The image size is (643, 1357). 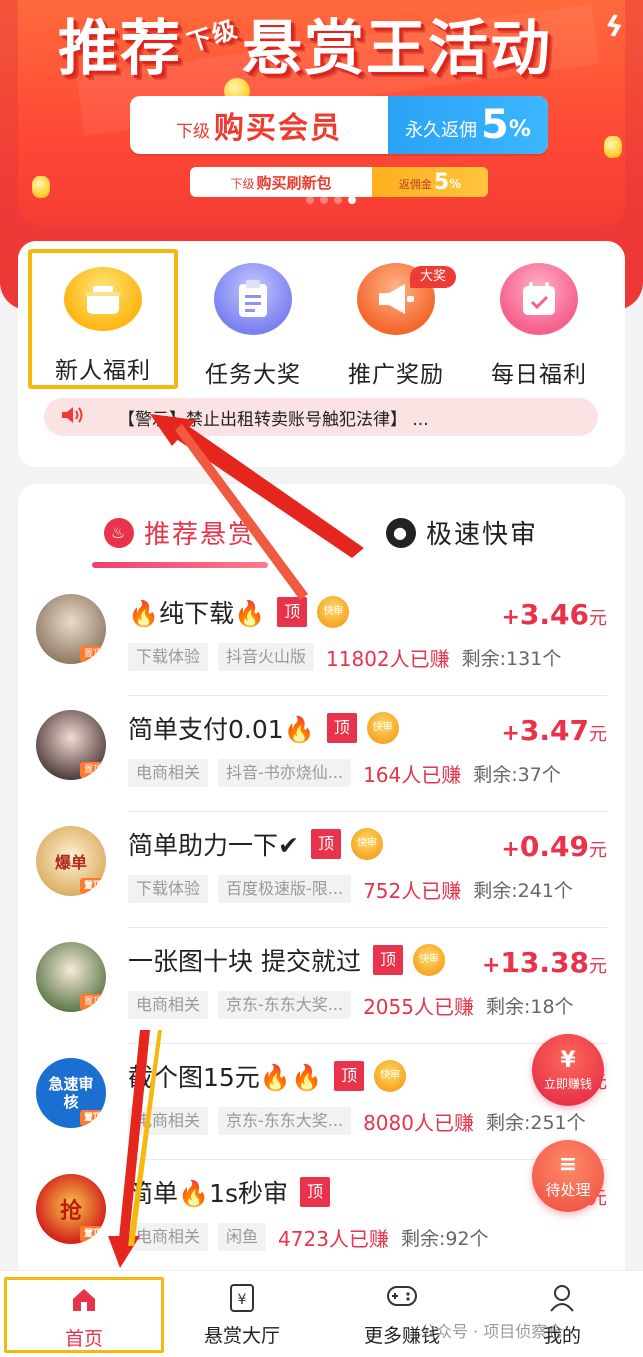 I want to click on avatar: 置顶, so click(x=71, y=977).